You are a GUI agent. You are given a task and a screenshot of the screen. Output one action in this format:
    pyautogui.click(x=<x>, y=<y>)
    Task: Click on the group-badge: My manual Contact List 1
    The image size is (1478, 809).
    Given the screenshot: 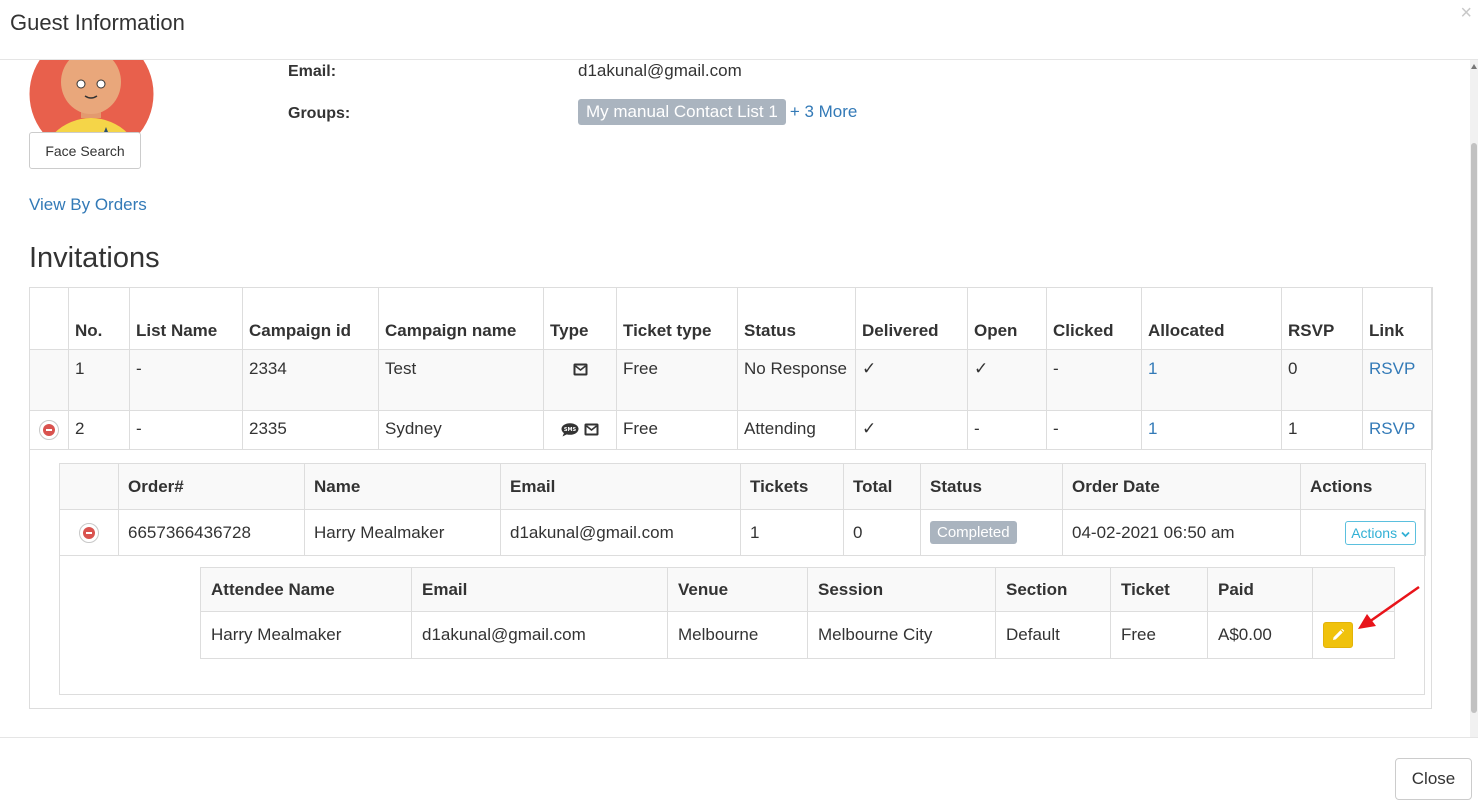 What is the action you would take?
    pyautogui.click(x=682, y=112)
    